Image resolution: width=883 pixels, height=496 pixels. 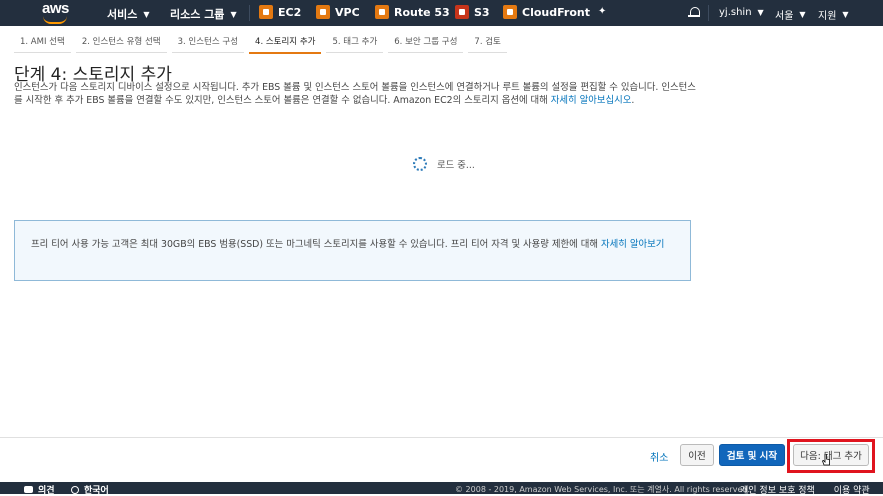 What do you see at coordinates (591, 100) in the screenshot?
I see `learn-more-link: 자세히 알아보십시오` at bounding box center [591, 100].